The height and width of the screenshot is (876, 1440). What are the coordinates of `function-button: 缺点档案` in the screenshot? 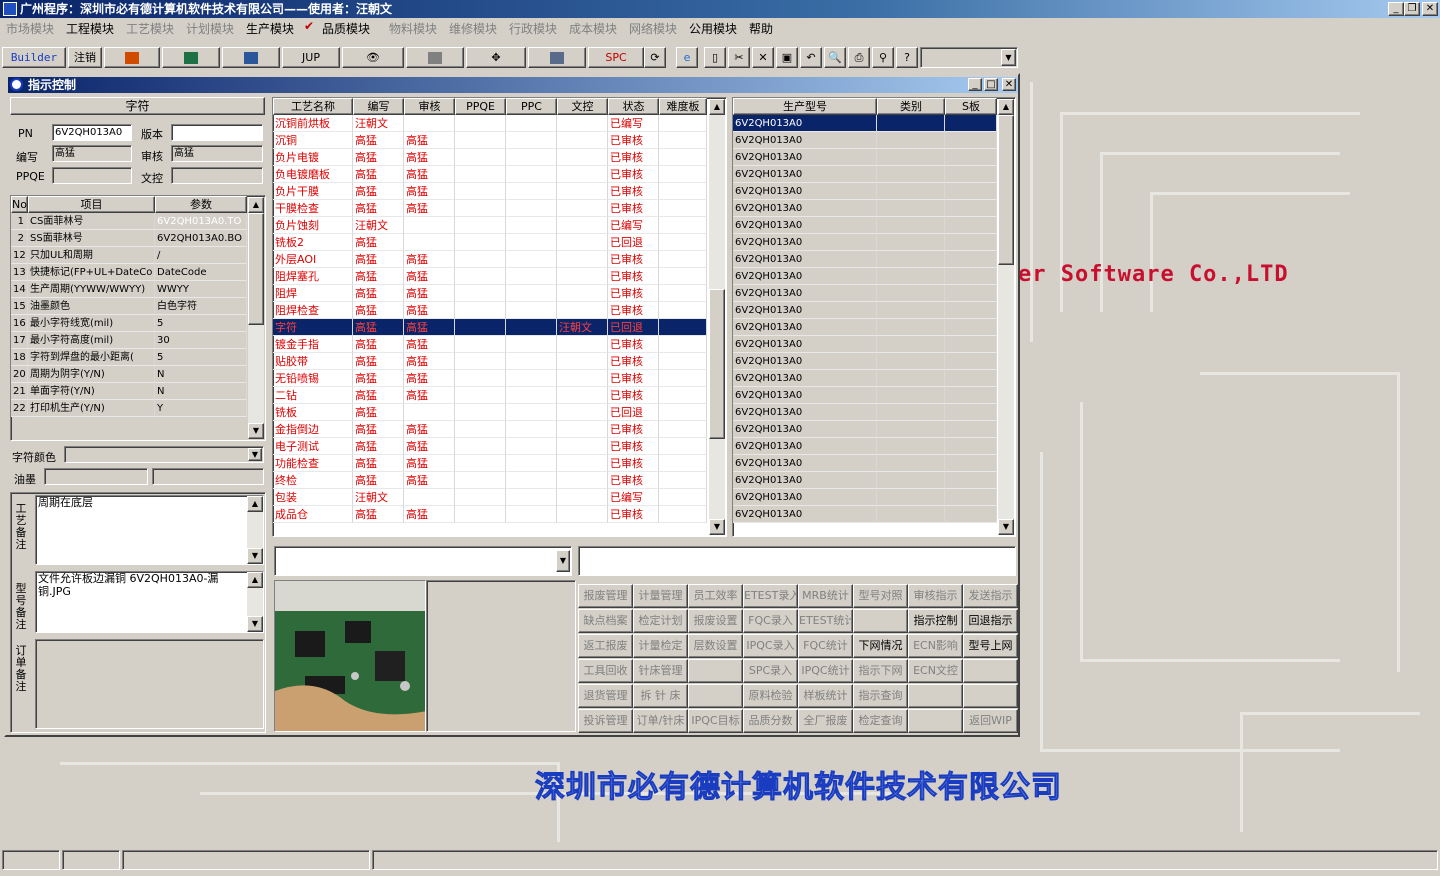 It's located at (605, 621).